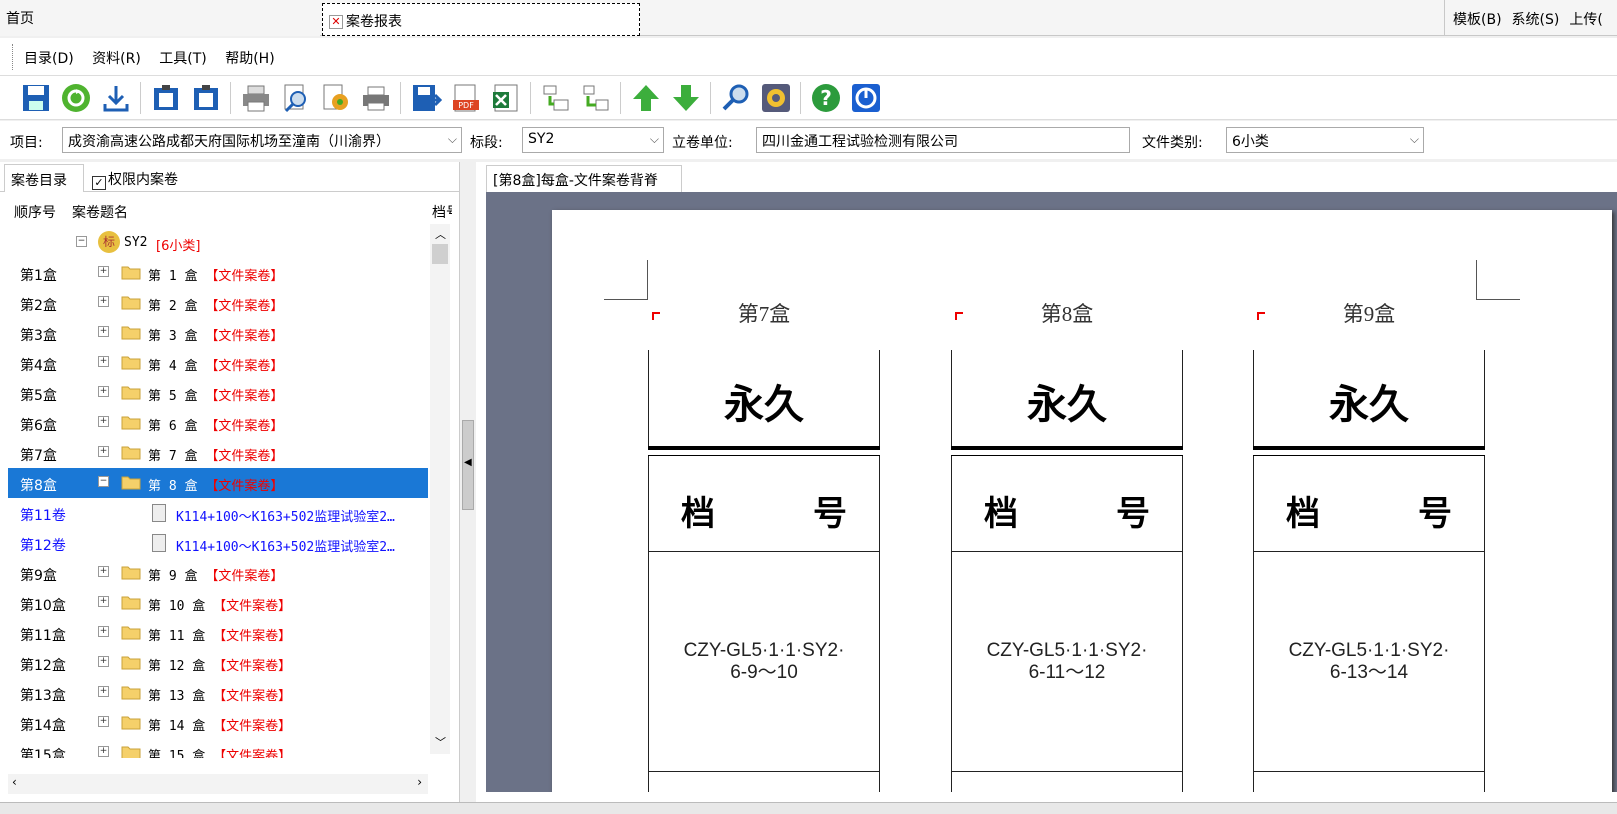 This screenshot has height=814, width=1617. What do you see at coordinates (808, 18) in the screenshot?
I see `tab-bar: 首页 ✕ 案卷报表 模板(B) 系统(S) 上传(` at bounding box center [808, 18].